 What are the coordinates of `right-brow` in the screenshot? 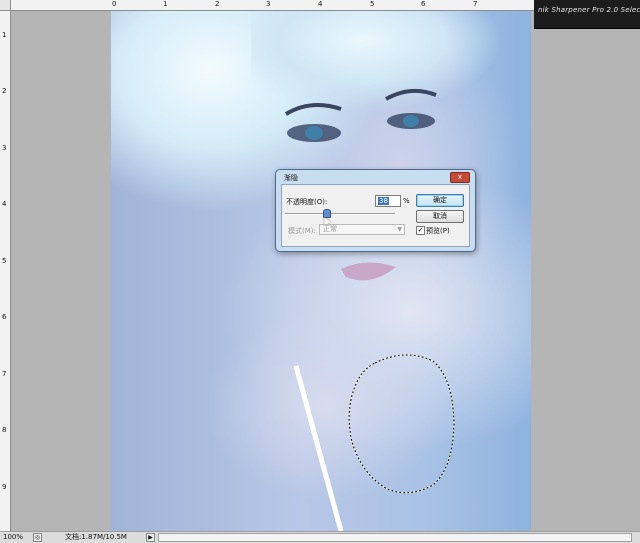 It's located at (411, 94).